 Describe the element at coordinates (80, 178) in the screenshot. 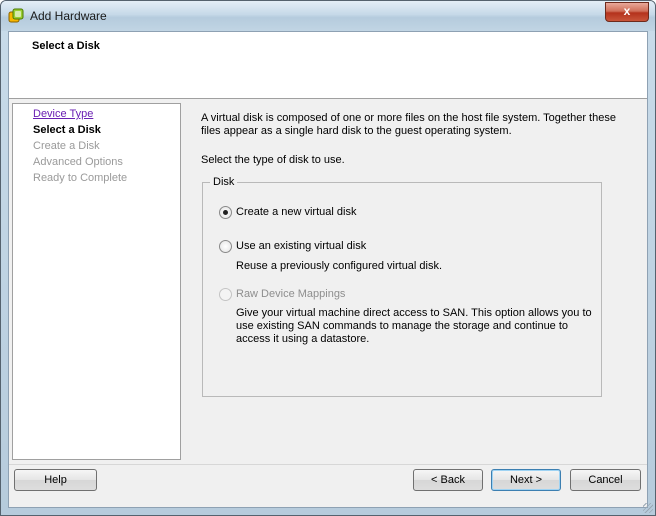

I see `step-ready-to-complete: Ready to Complete` at that location.